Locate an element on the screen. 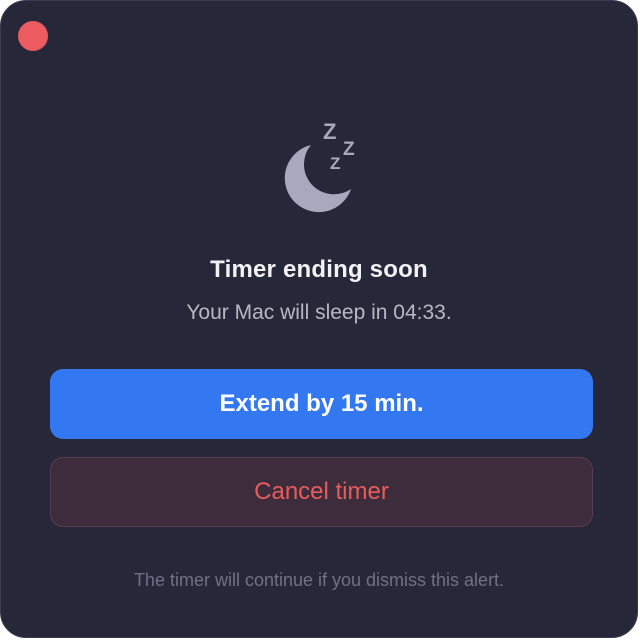 Image resolution: width=640 pixels, height=640 pixels. close-icon is located at coordinates (33, 36).